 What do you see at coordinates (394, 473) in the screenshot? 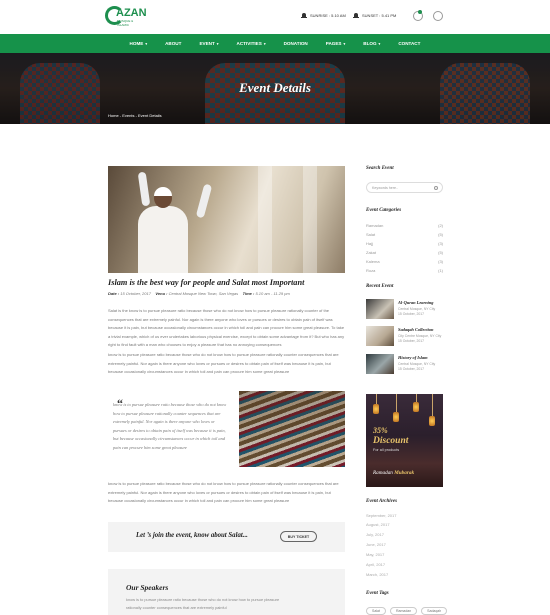
I see `ad-ramadan: Ramadan Mubarak` at bounding box center [394, 473].